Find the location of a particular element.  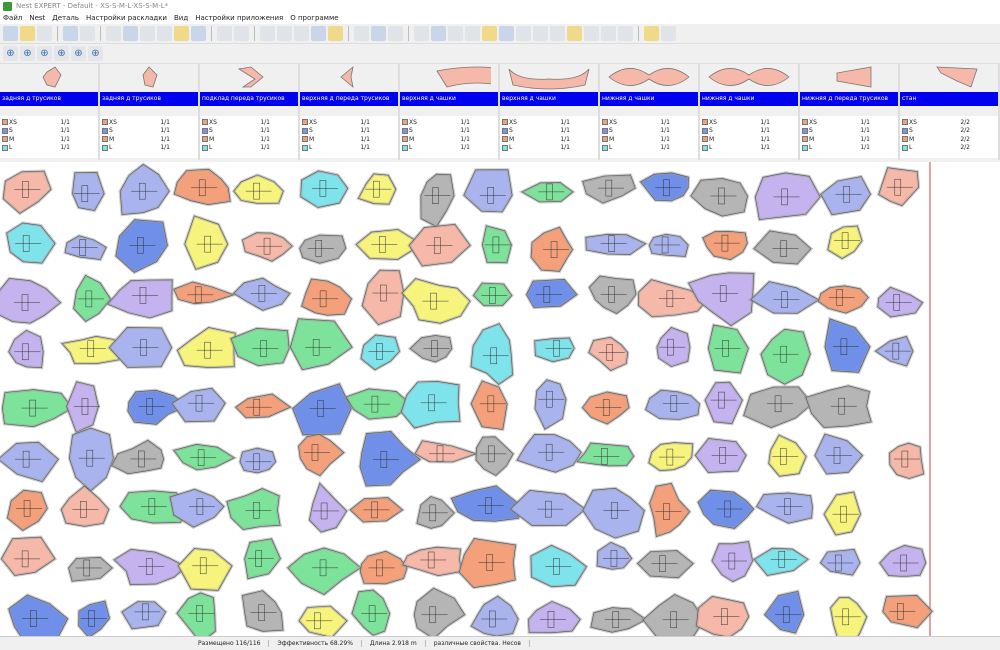

toolbar-nest4-icon is located at coordinates (318, 33).